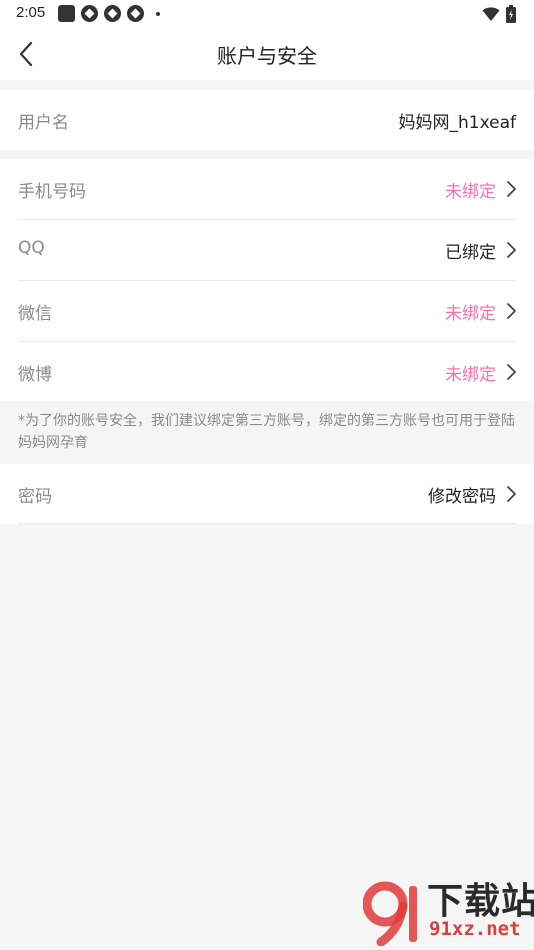  What do you see at coordinates (457, 123) in the screenshot?
I see `username-value: 妈妈网_h1xeaf` at bounding box center [457, 123].